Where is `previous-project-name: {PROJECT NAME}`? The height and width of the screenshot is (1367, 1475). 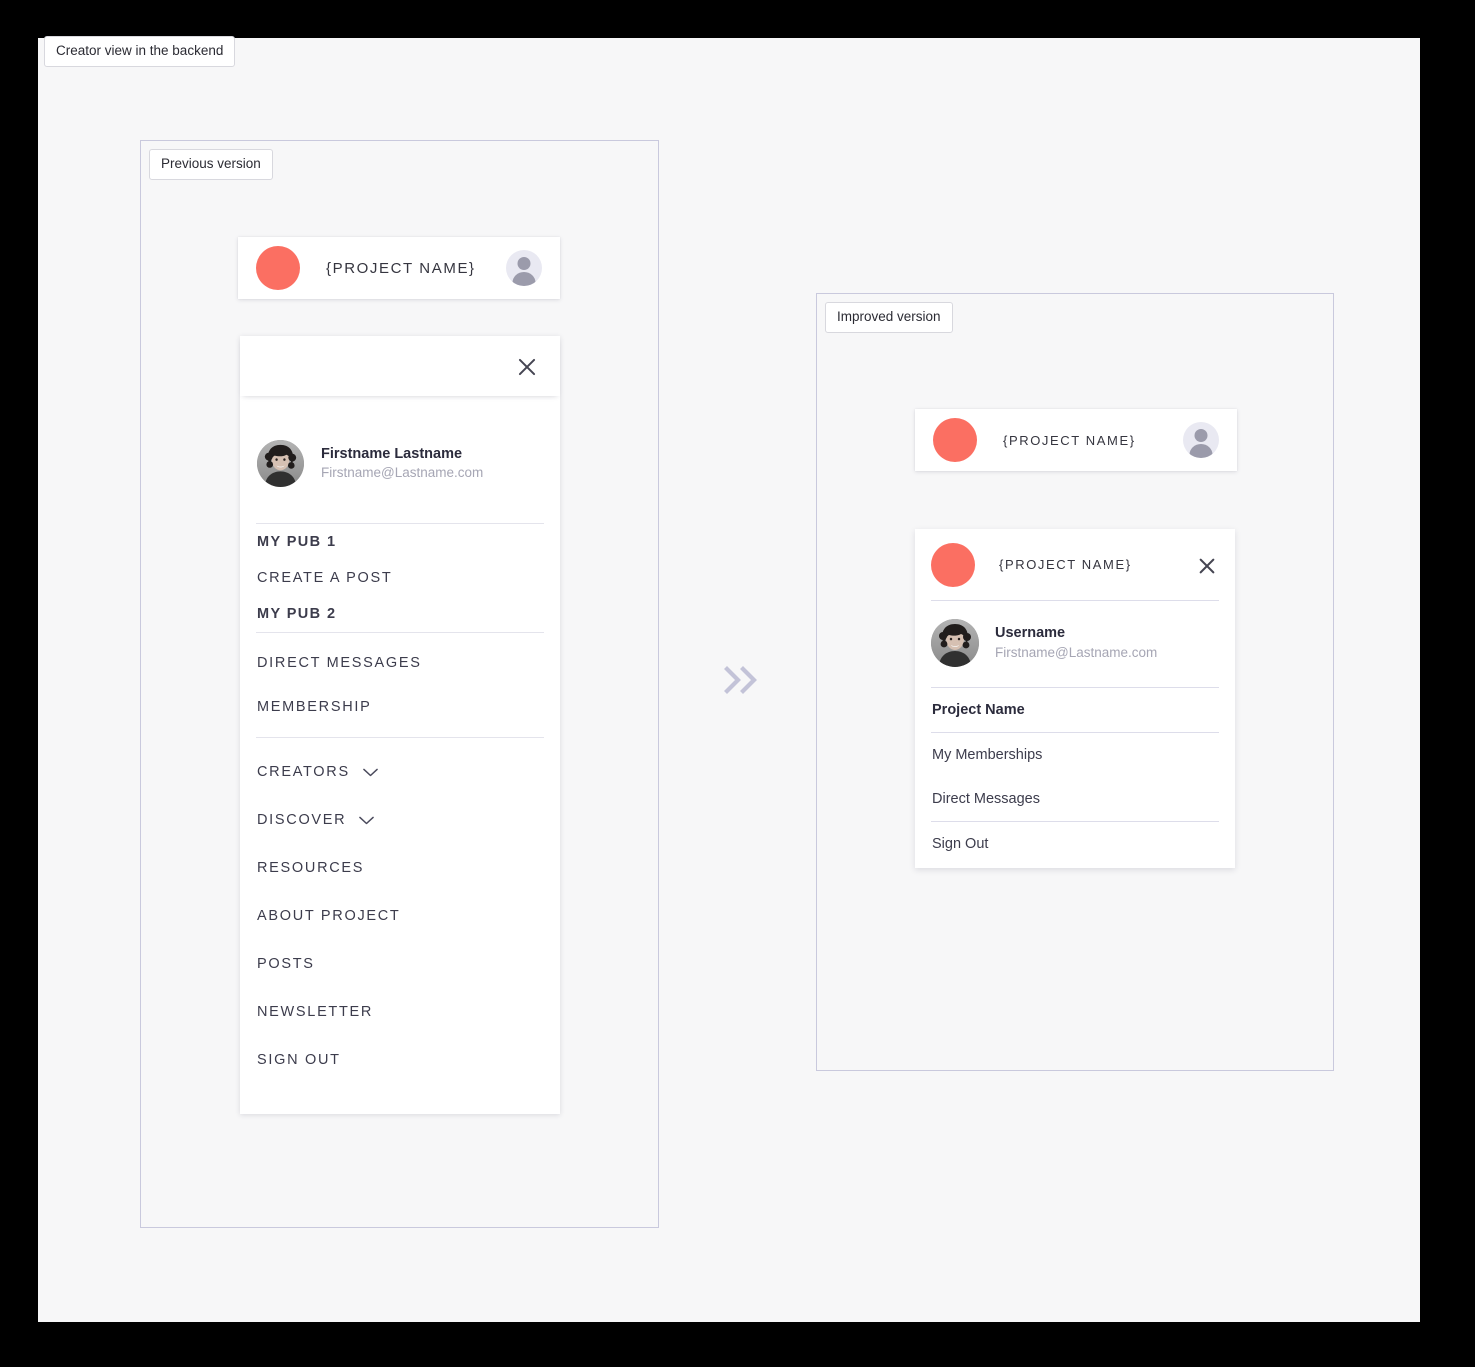 previous-project-name: {PROJECT NAME} is located at coordinates (401, 268).